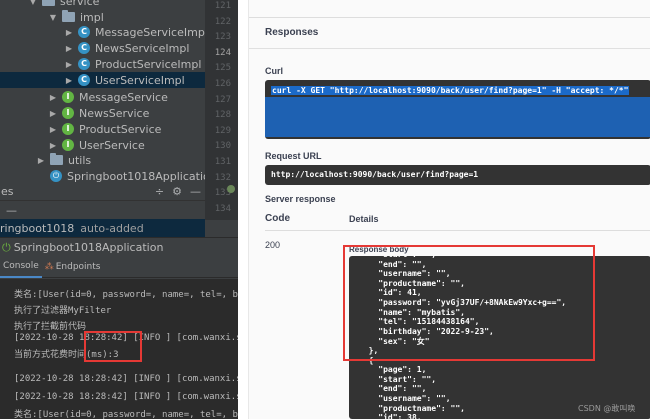 The height and width of the screenshot is (419, 650). I want to click on line-number: 134, so click(222, 208).